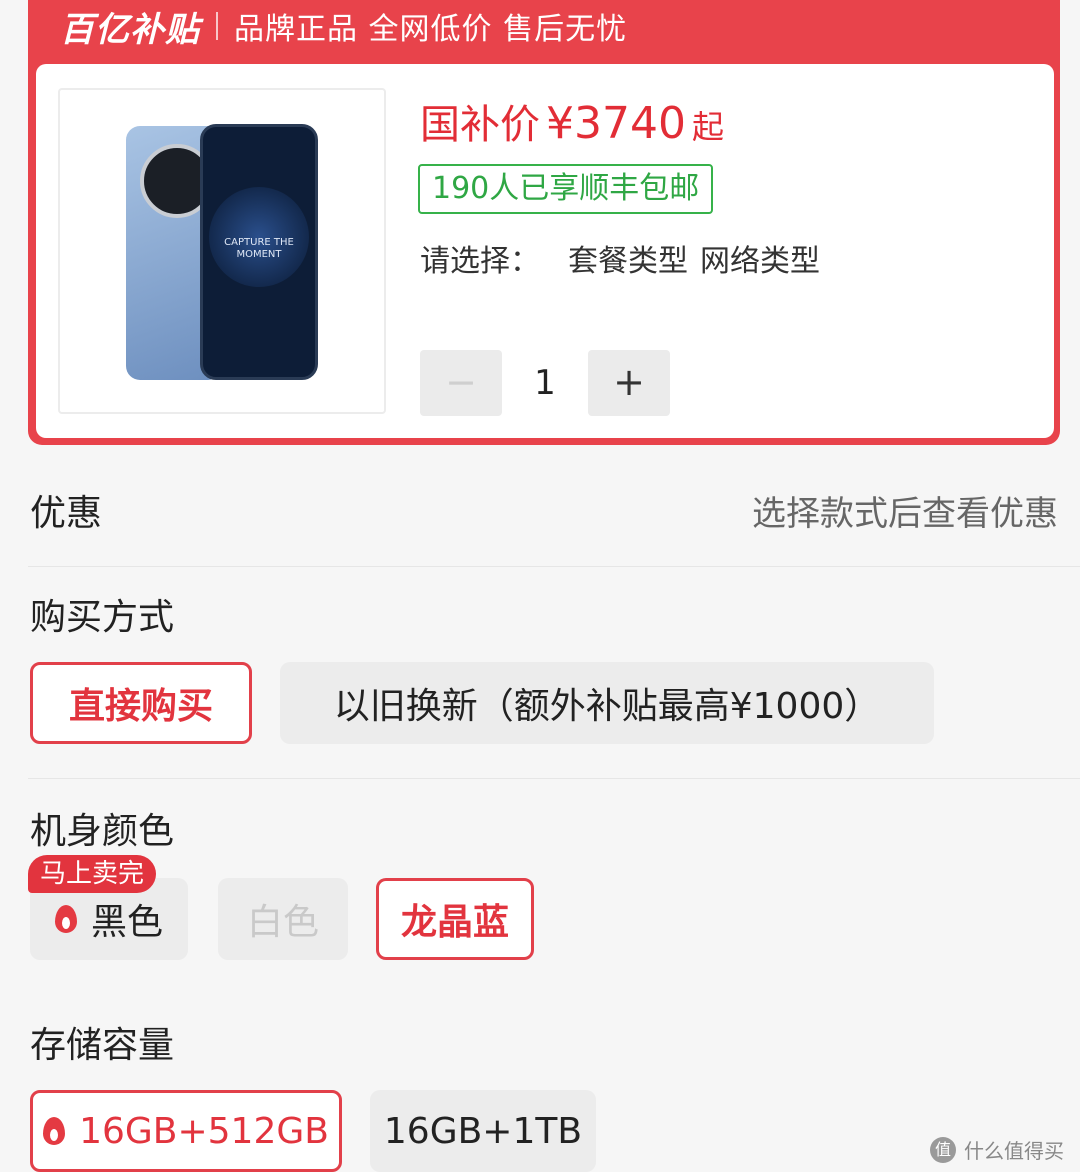 The width and height of the screenshot is (1080, 1172). I want to click on storage-label: 存储容量, so click(102, 1045).